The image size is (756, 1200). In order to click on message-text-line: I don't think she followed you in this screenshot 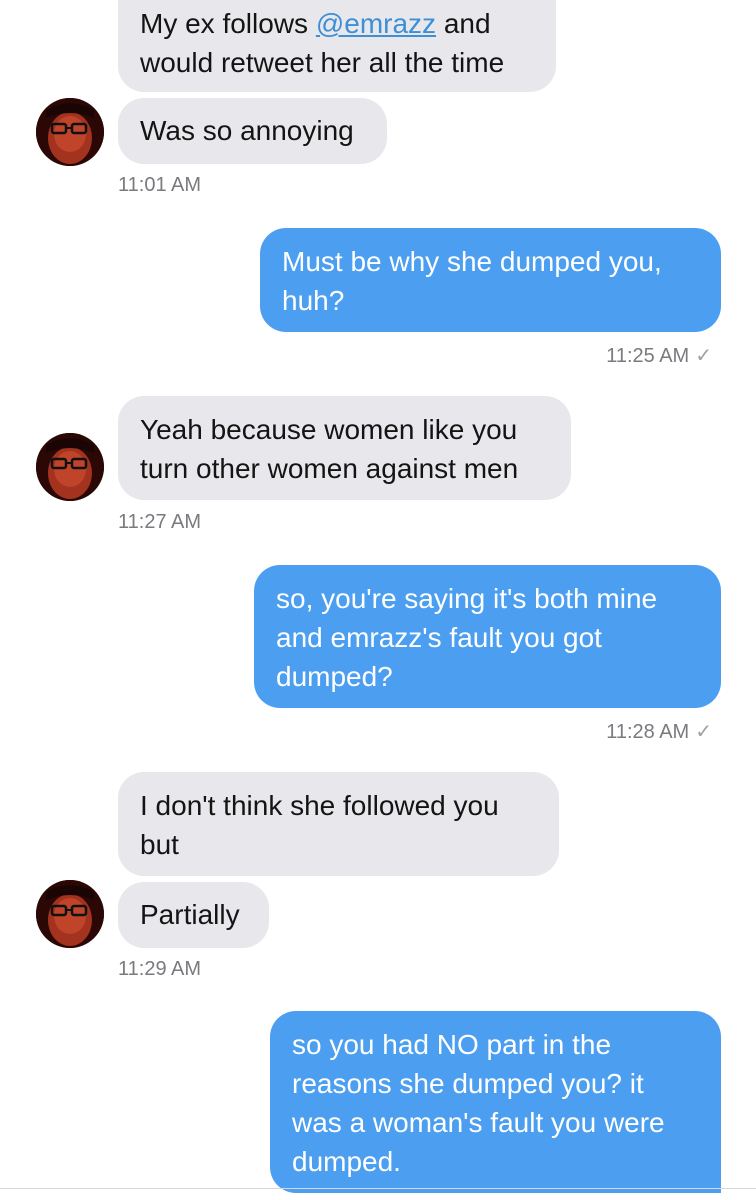, I will do `click(319, 805)`.